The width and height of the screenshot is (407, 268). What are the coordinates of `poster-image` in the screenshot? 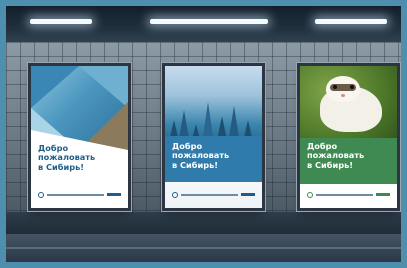 It's located at (79, 108).